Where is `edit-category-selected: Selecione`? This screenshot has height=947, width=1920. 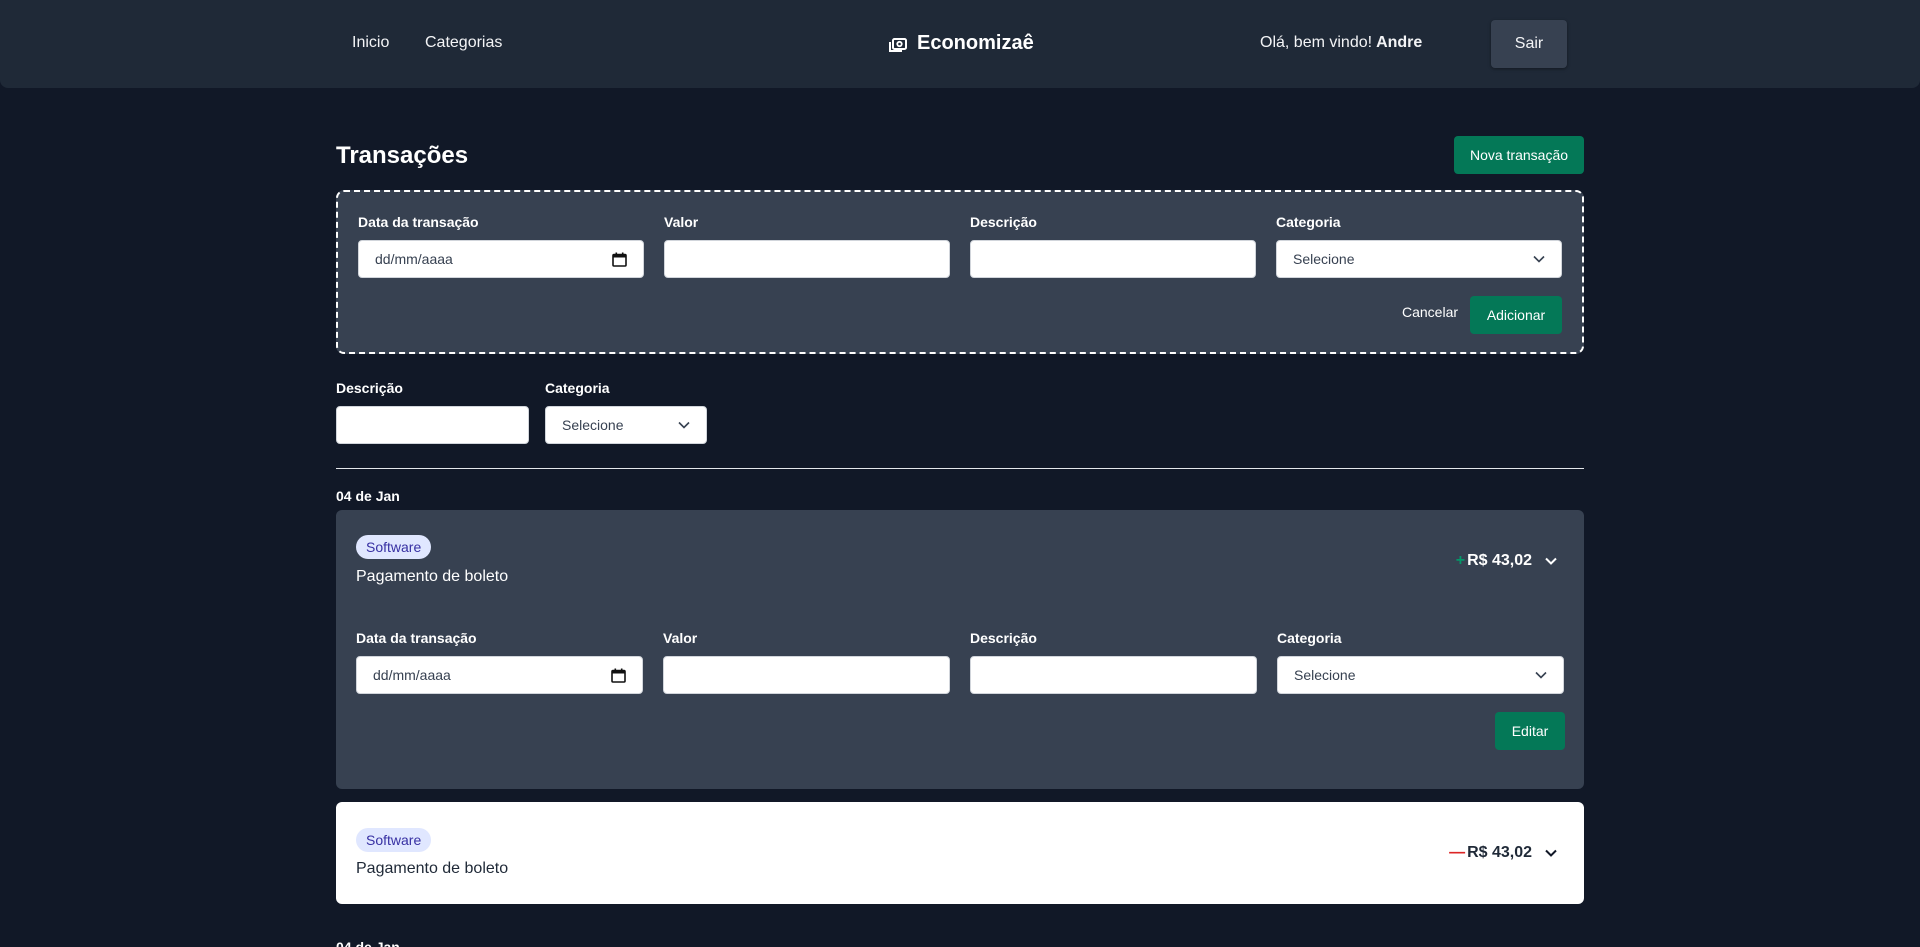
edit-category-selected: Selecione is located at coordinates (1325, 675).